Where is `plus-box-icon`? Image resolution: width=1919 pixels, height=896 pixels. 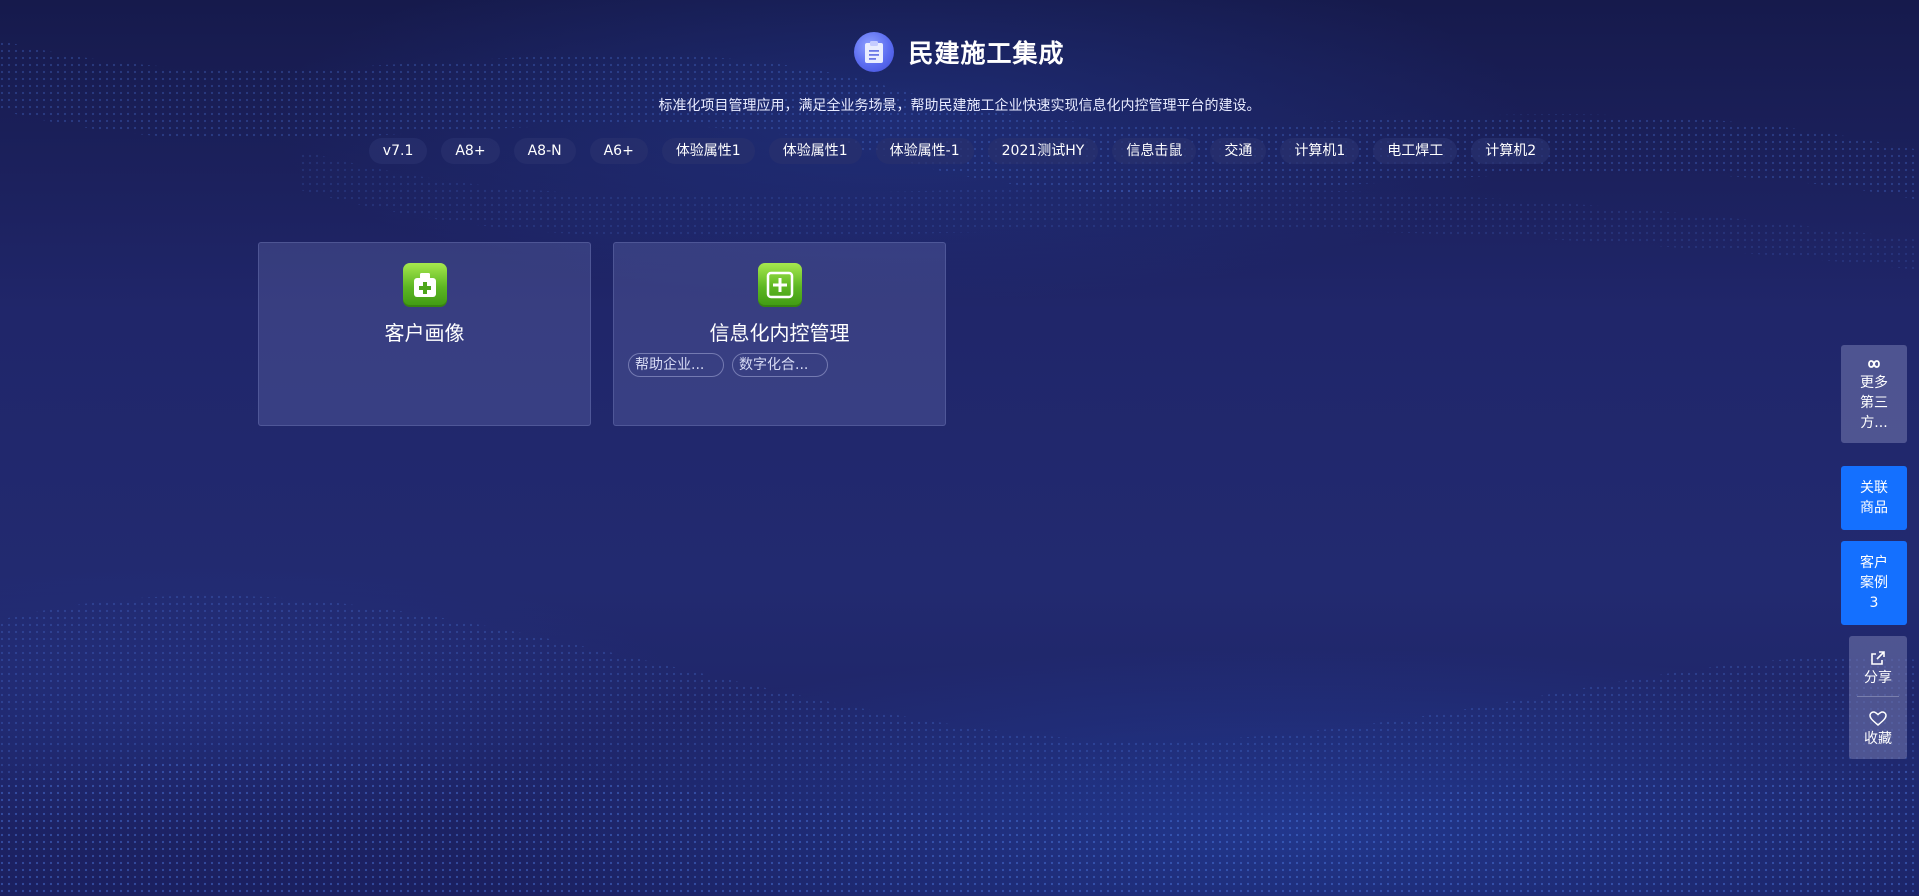 plus-box-icon is located at coordinates (780, 285).